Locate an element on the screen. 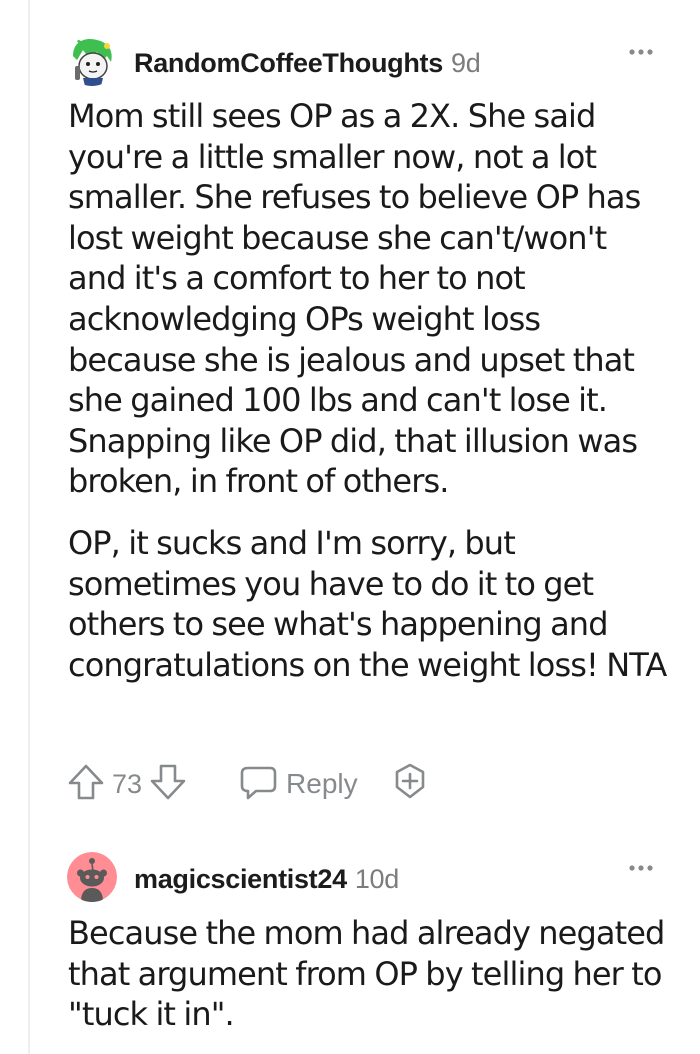 Image resolution: width=700 pixels, height=1054 pixels. award-button is located at coordinates (410, 784).